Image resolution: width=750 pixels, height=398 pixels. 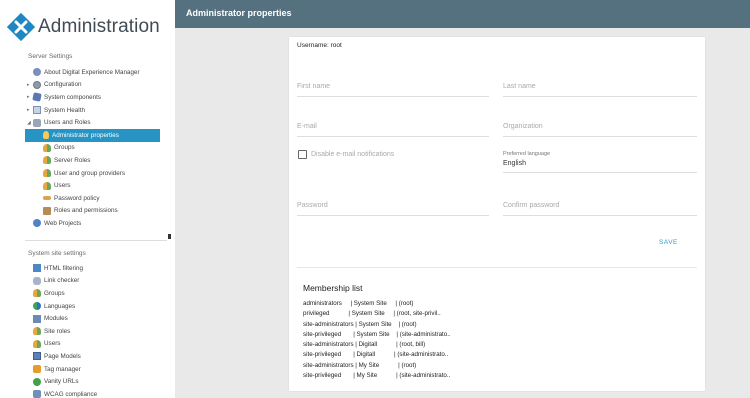 What do you see at coordinates (71, 394) in the screenshot?
I see `sidebar-item-label: WCAG compliance` at bounding box center [71, 394].